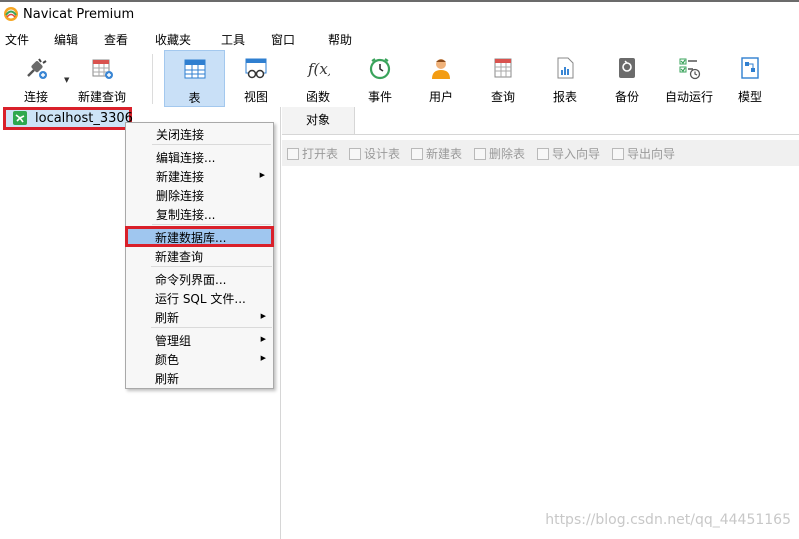 This screenshot has height=539, width=799. What do you see at coordinates (256, 68) in the screenshot?
I see `view-icon` at bounding box center [256, 68].